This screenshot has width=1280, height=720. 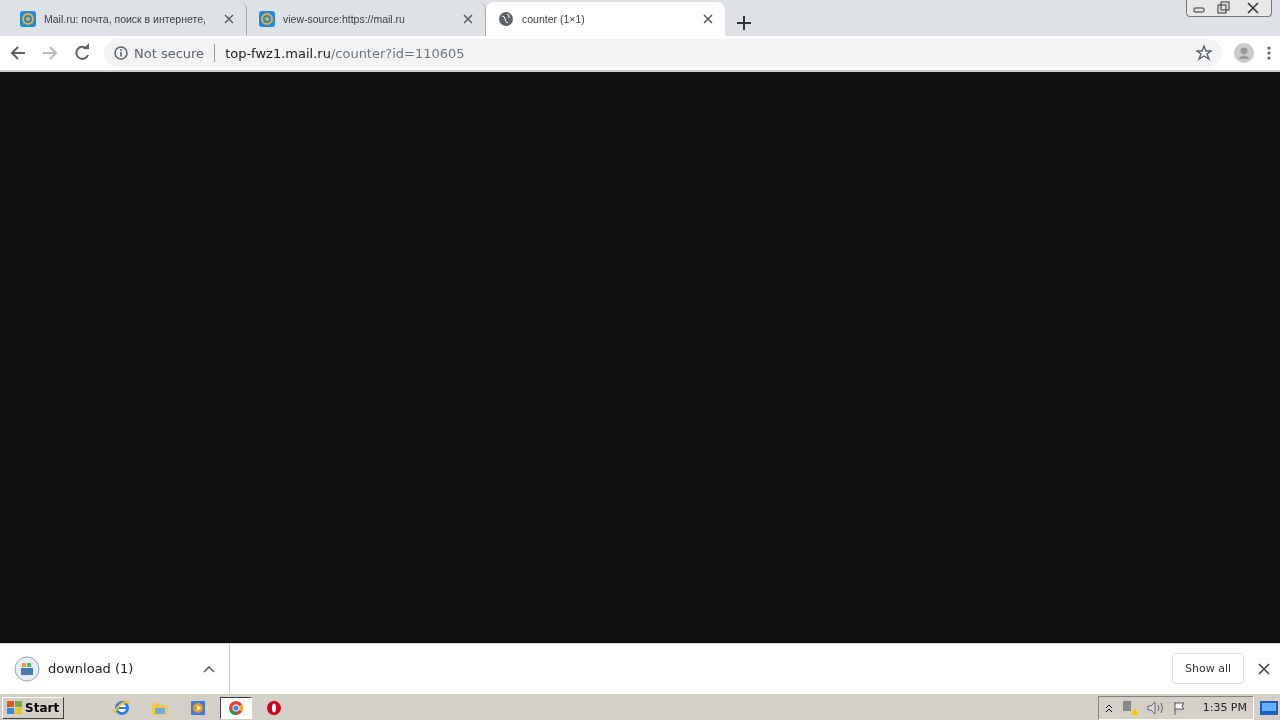 What do you see at coordinates (122, 707) in the screenshot?
I see `browser-e-icon` at bounding box center [122, 707].